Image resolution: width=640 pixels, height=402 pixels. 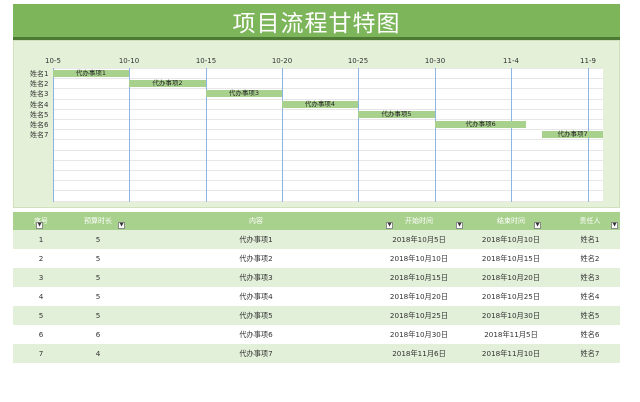 What do you see at coordinates (590, 221) in the screenshot?
I see `column-header: 责任人` at bounding box center [590, 221].